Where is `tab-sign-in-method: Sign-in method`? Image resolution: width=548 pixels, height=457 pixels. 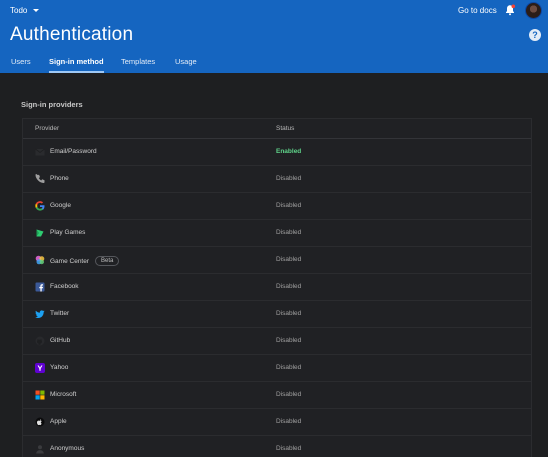 tab-sign-in-method: Sign-in method is located at coordinates (76, 64).